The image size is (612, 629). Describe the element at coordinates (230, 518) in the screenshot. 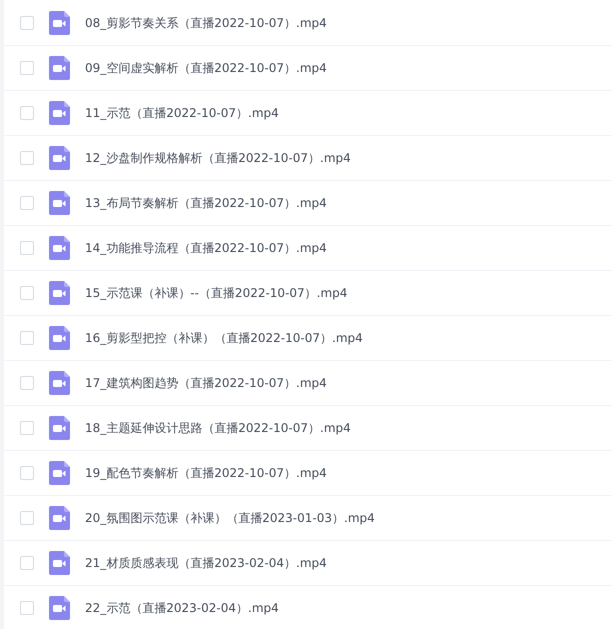

I see `file-name: 20_氛围图示范课（补课）（直播2023-01-03）.mp4` at that location.